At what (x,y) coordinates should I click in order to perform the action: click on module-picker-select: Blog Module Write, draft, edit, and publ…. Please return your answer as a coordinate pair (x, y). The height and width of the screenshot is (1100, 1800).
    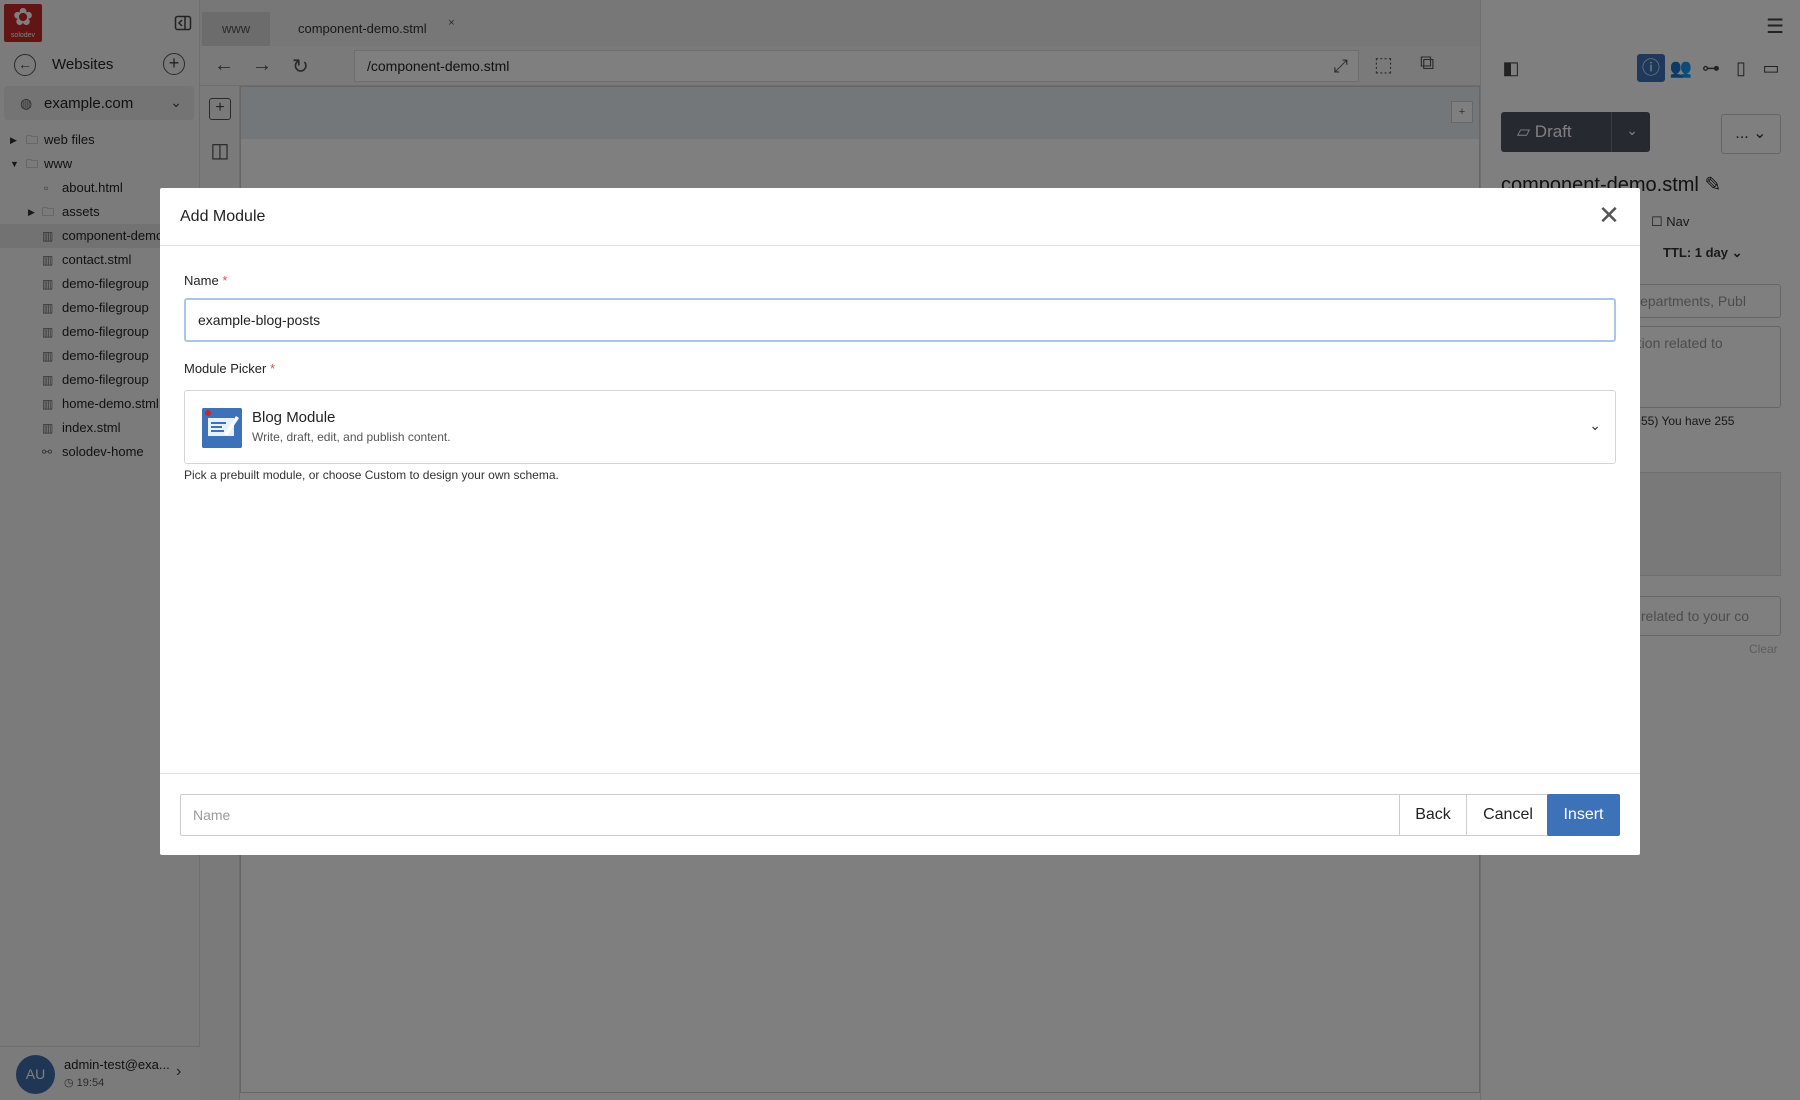
    Looking at the image, I should click on (900, 427).